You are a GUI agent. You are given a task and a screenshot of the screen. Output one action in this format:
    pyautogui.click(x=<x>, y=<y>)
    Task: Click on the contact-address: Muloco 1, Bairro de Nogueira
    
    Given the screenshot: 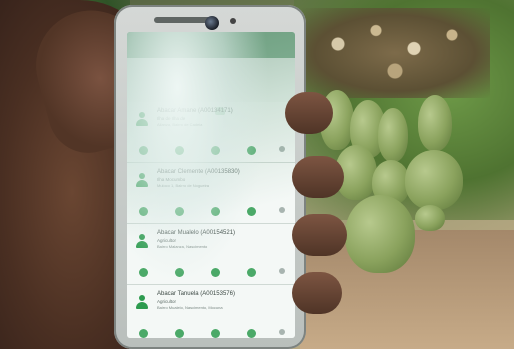 What is the action you would take?
    pyautogui.click(x=183, y=185)
    